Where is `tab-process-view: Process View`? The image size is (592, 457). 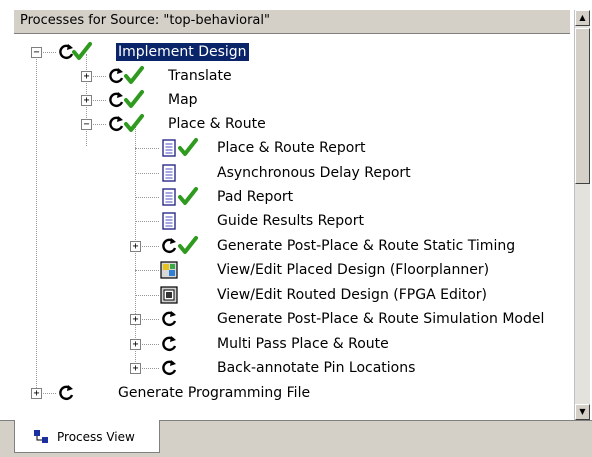 tab-process-view: Process View is located at coordinates (87, 436).